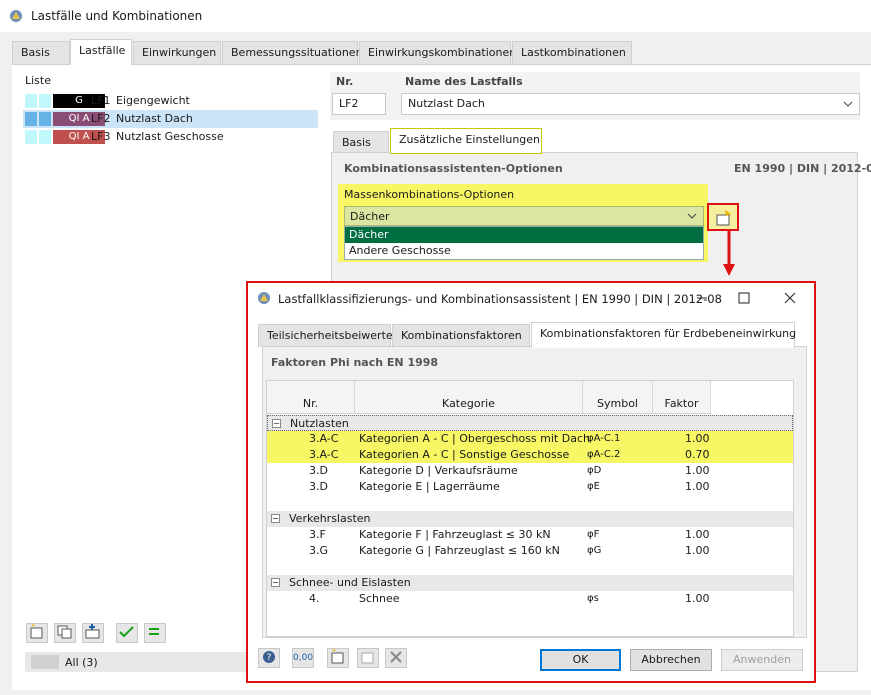  I want to click on new-item-button, so click(338, 658).